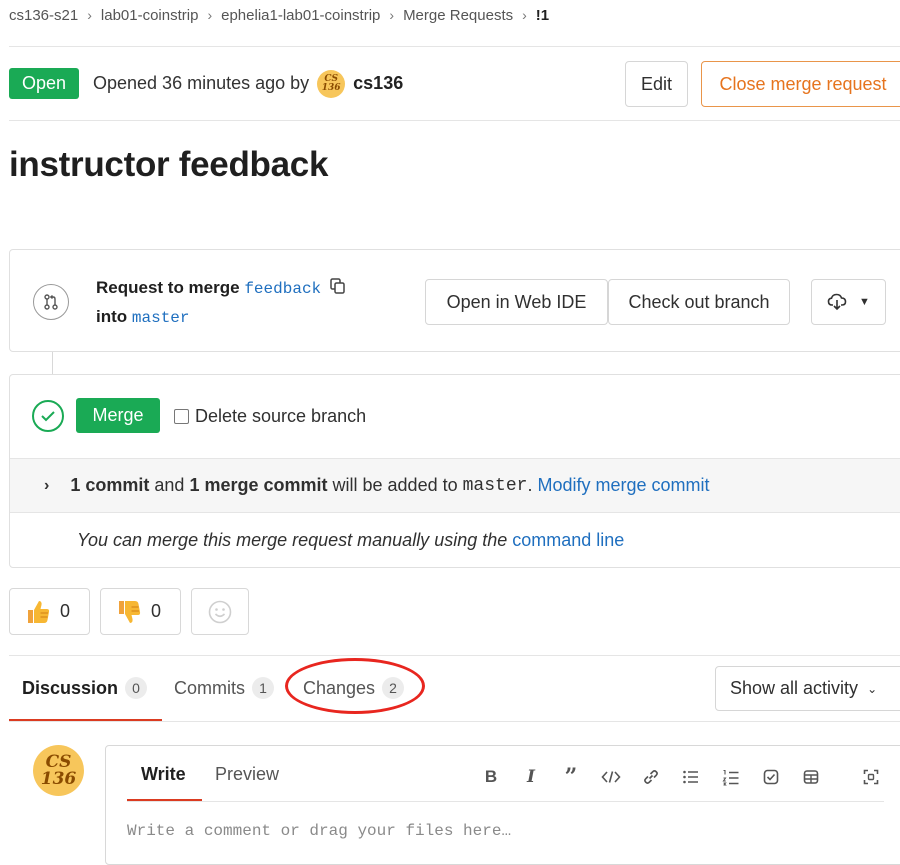  Describe the element at coordinates (731, 777) in the screenshot. I see `numbered-list-icon` at that location.